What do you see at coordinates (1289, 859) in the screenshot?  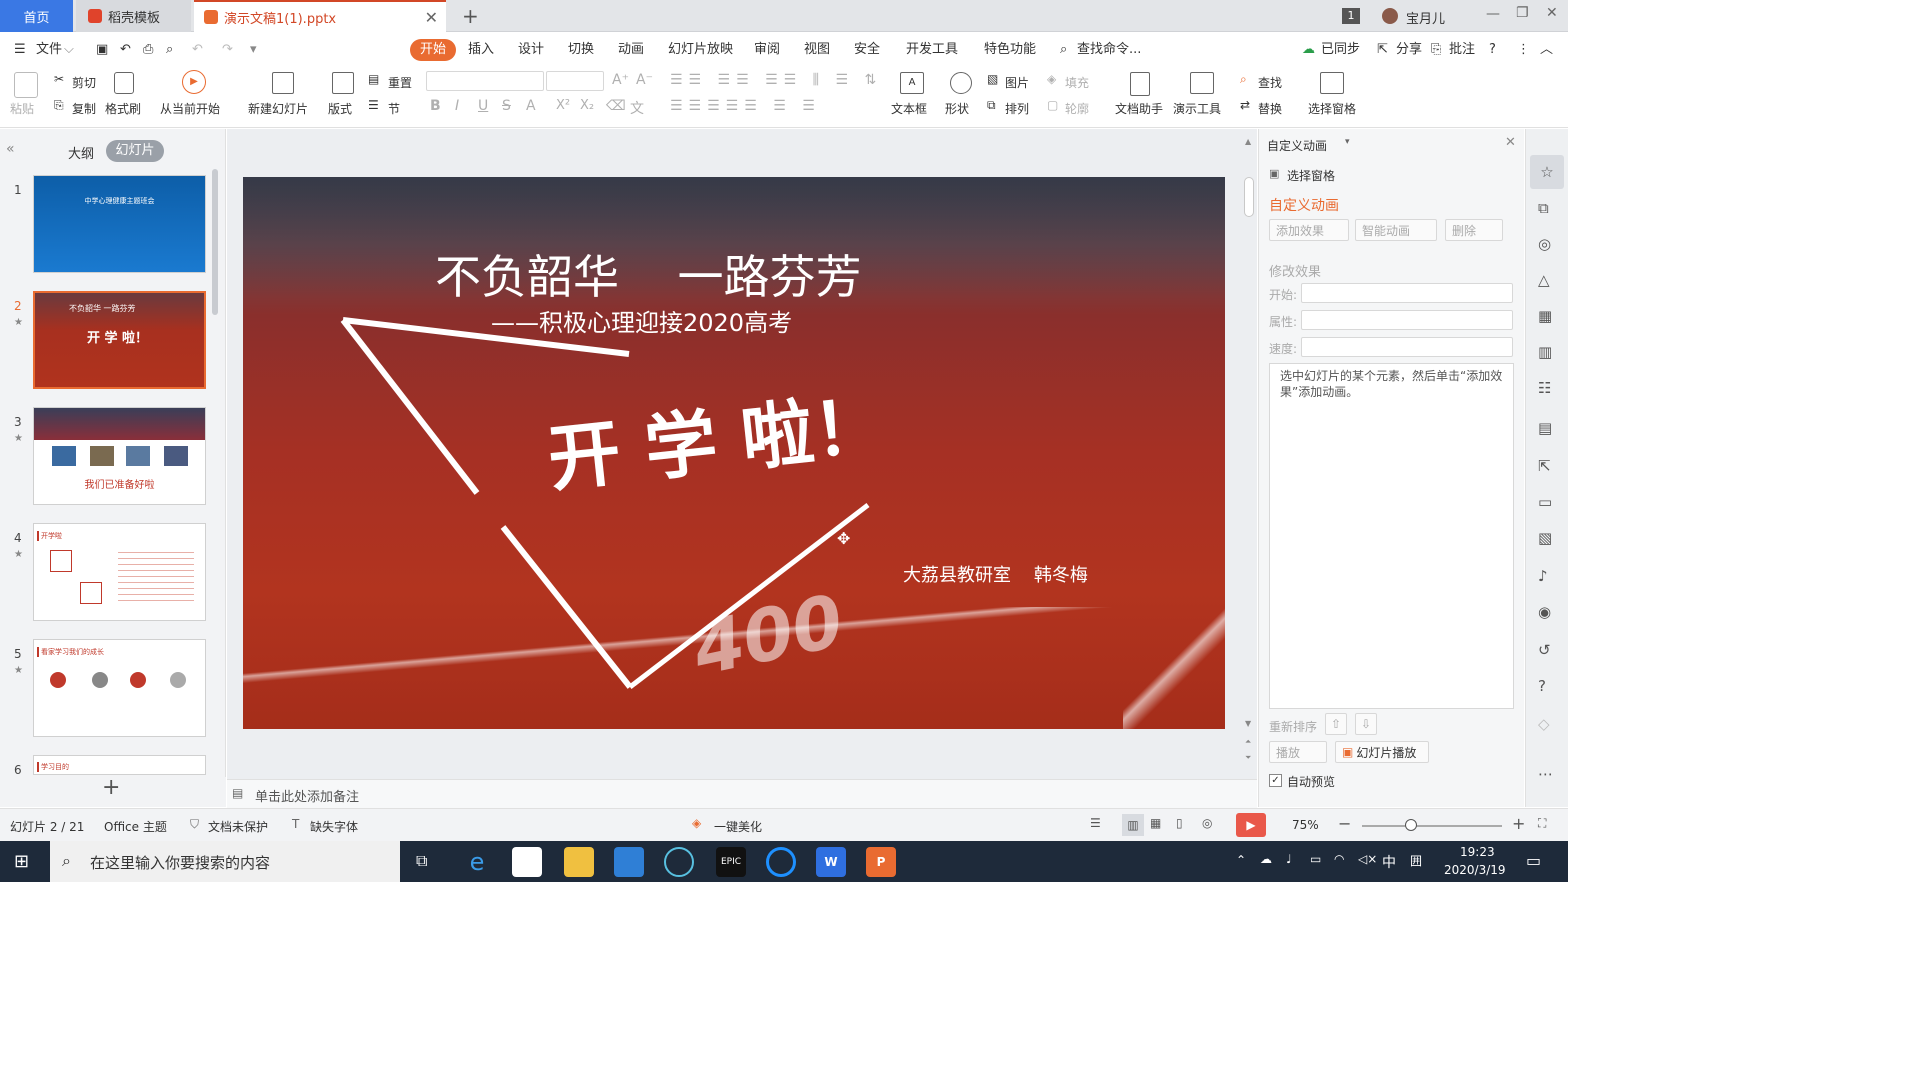 I see `mic-icon: ♩` at bounding box center [1289, 859].